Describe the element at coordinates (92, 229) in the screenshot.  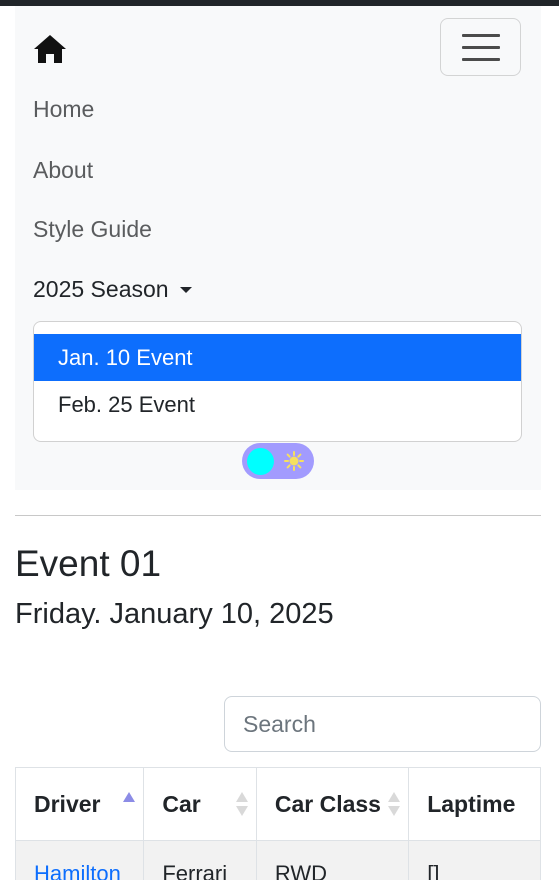
I see `nav-link-style-guide: Style Guide` at that location.